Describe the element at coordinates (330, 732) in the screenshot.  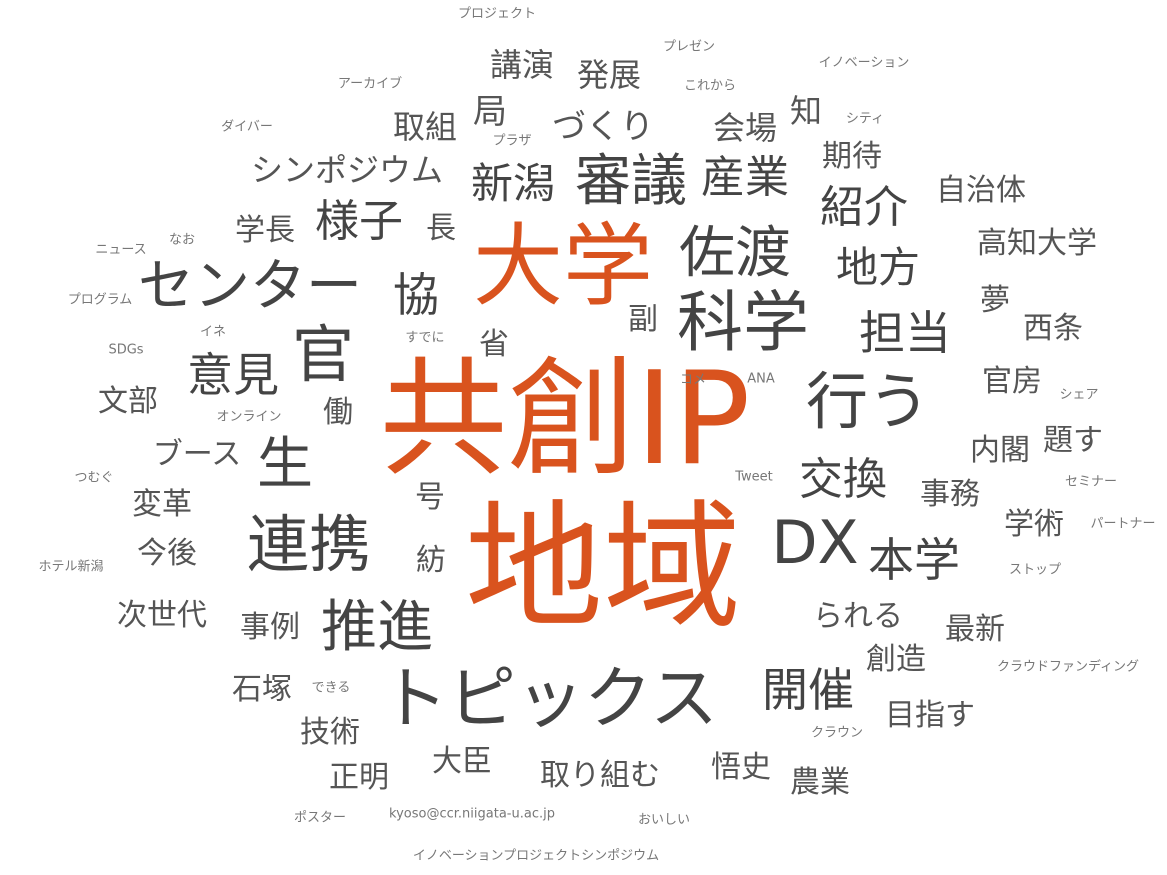
I see `word-cloud-word: 技術` at that location.